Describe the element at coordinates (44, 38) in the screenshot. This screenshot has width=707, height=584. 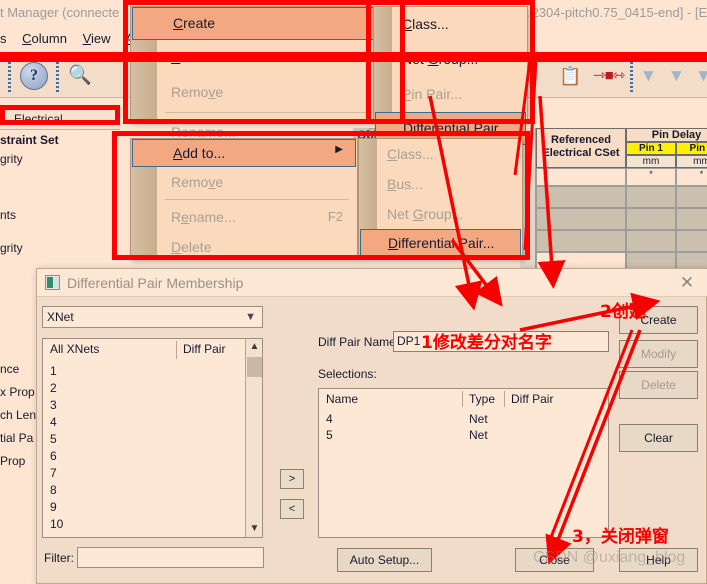
I see `menubar-item-column: Column` at that location.